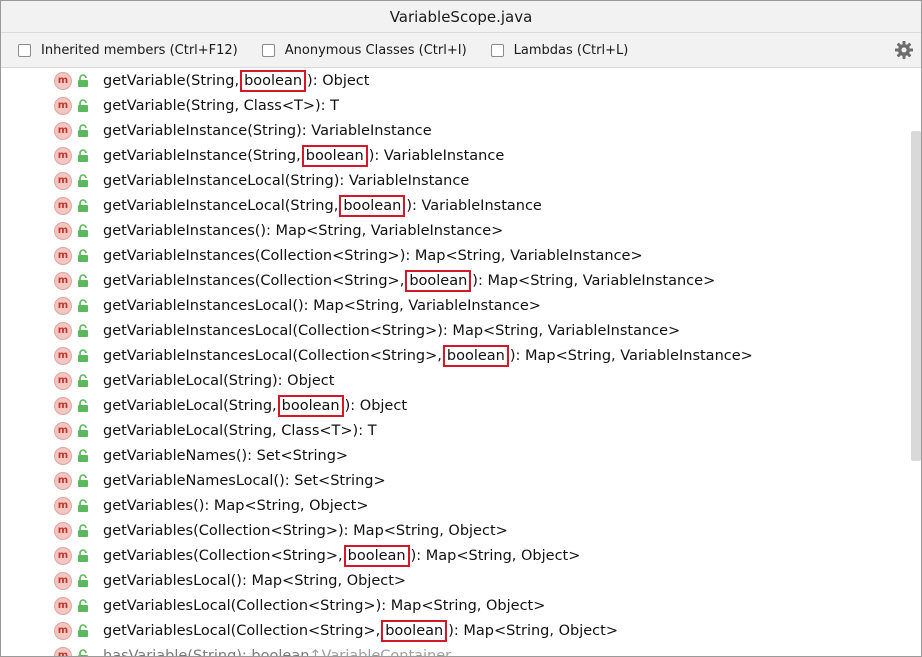 The height and width of the screenshot is (657, 922). I want to click on signature-text: getVariablesLocal(): Map<String, Object>, so click(255, 580).